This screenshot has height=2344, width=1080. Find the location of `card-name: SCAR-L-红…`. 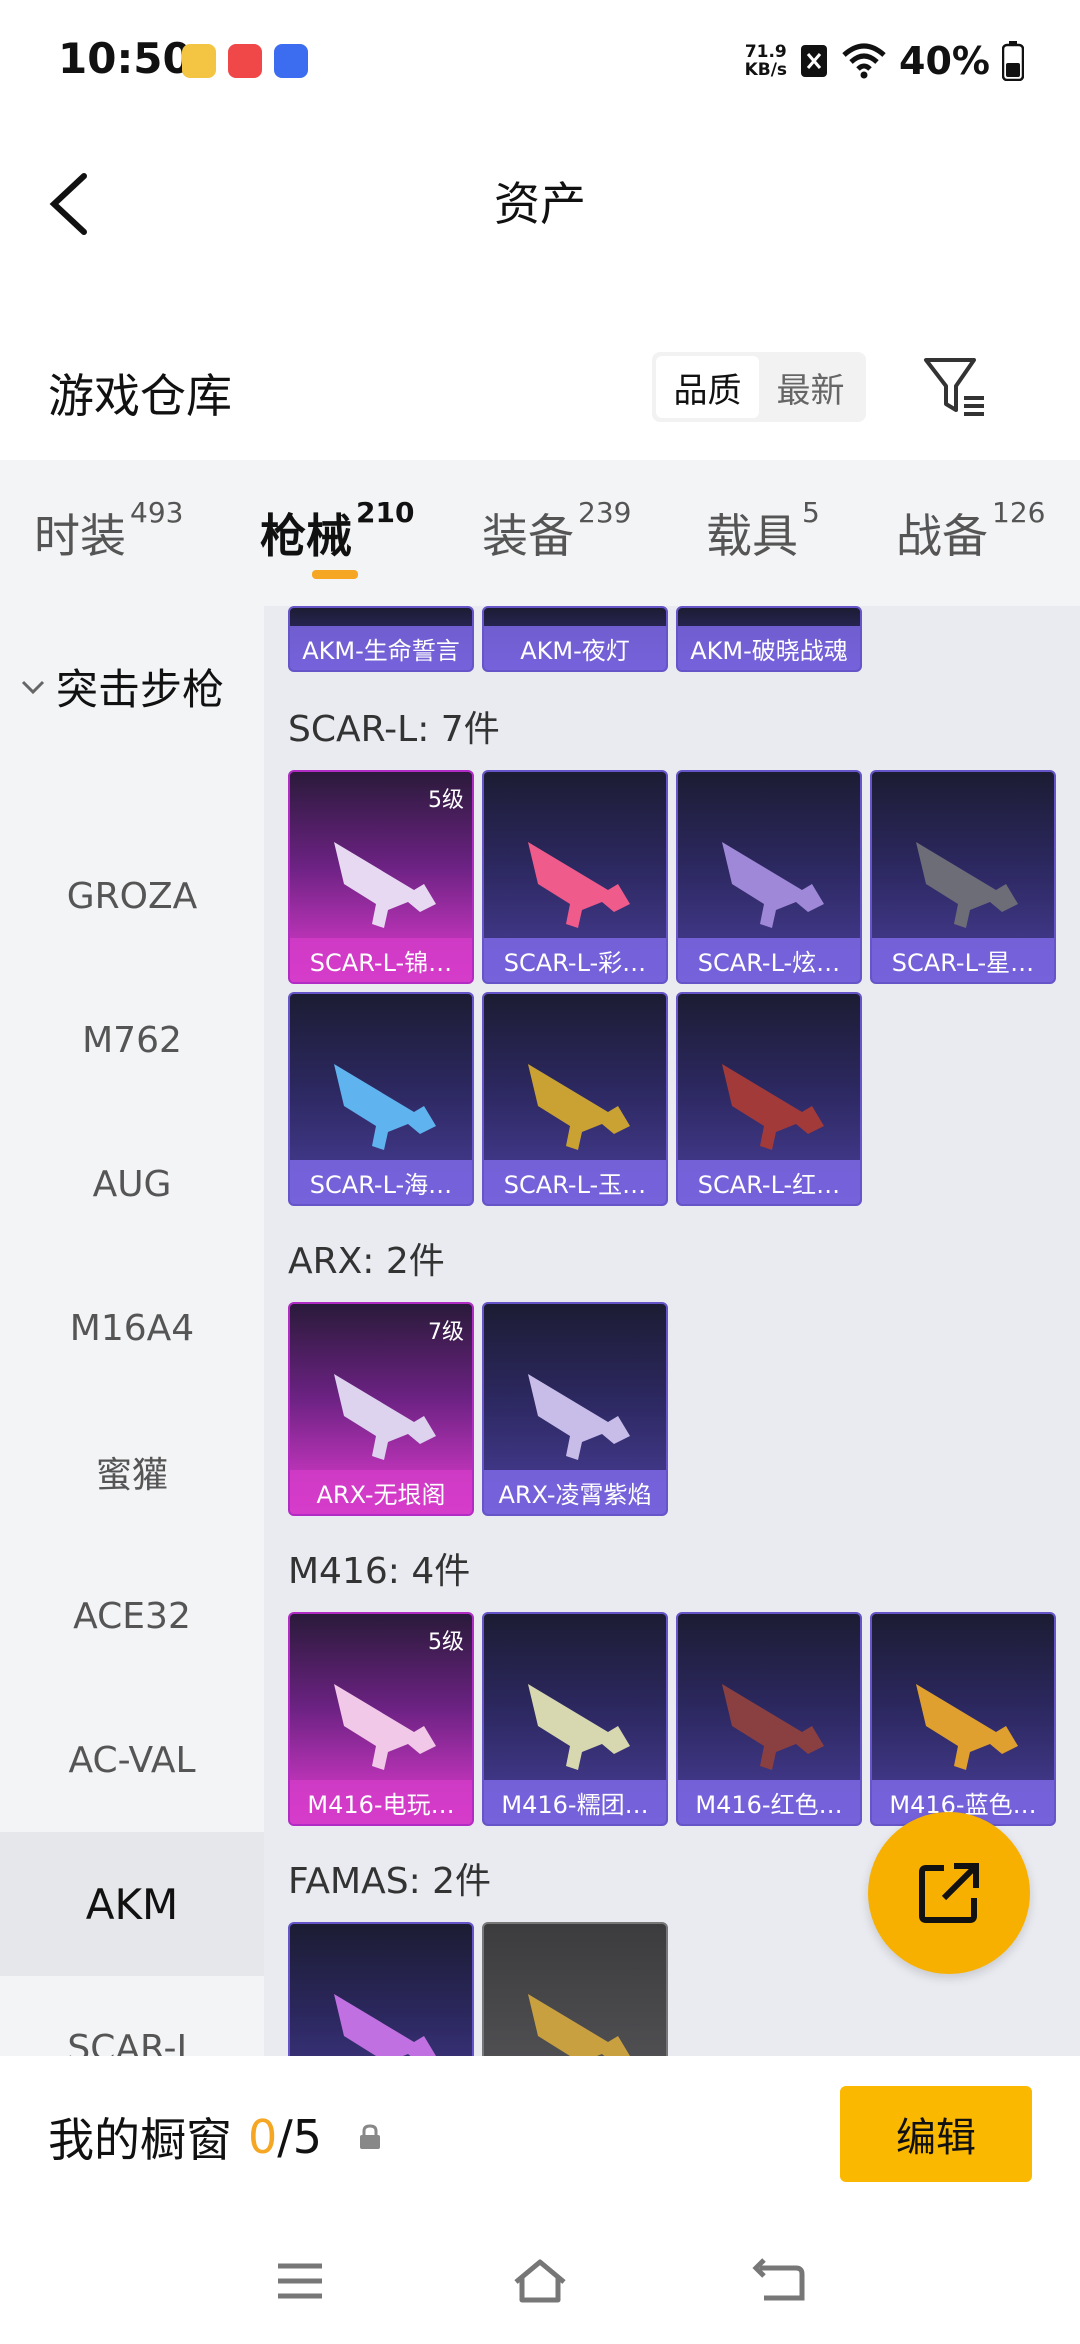

card-name: SCAR-L-红… is located at coordinates (769, 1182).